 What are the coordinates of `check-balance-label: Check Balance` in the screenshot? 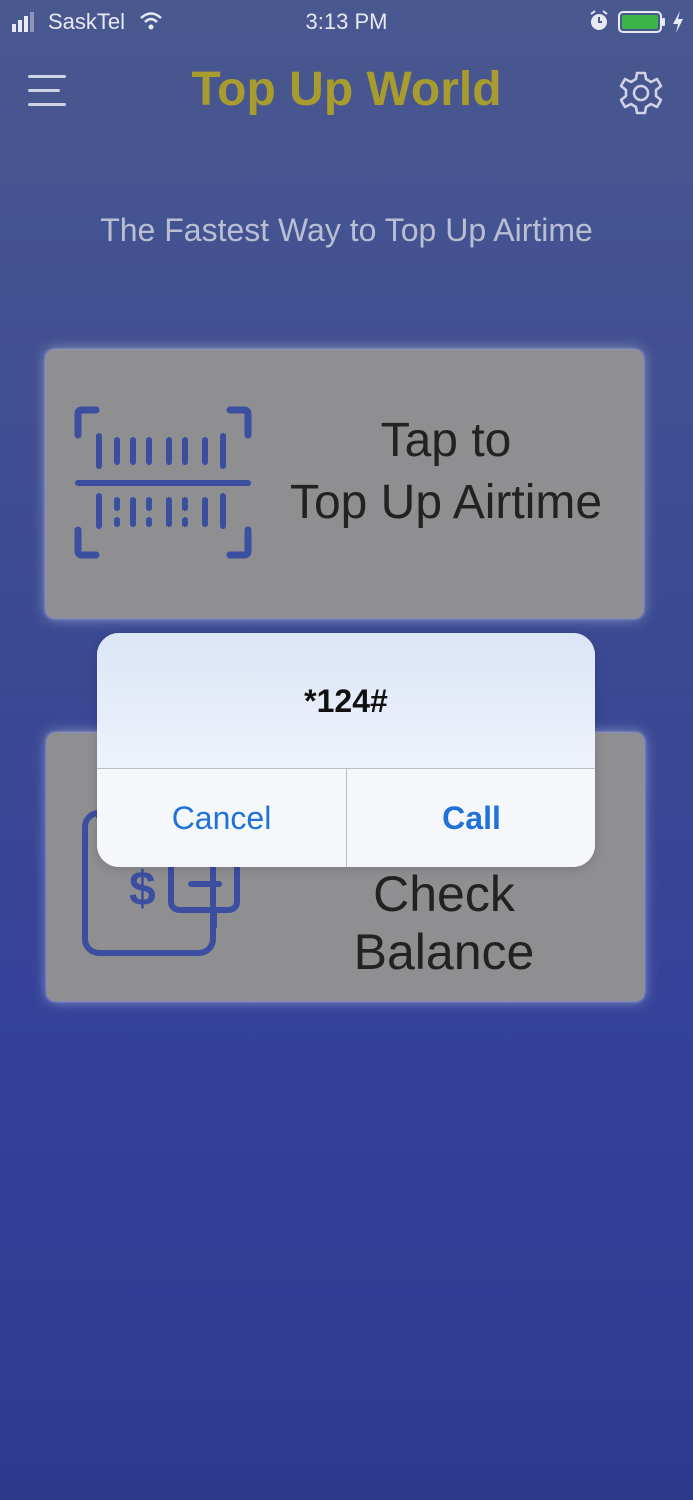 It's located at (444, 923).